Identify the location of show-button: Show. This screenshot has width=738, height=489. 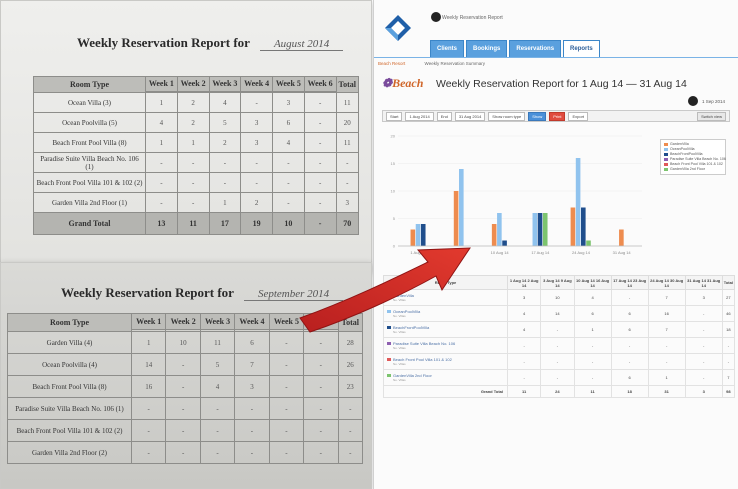
(537, 116).